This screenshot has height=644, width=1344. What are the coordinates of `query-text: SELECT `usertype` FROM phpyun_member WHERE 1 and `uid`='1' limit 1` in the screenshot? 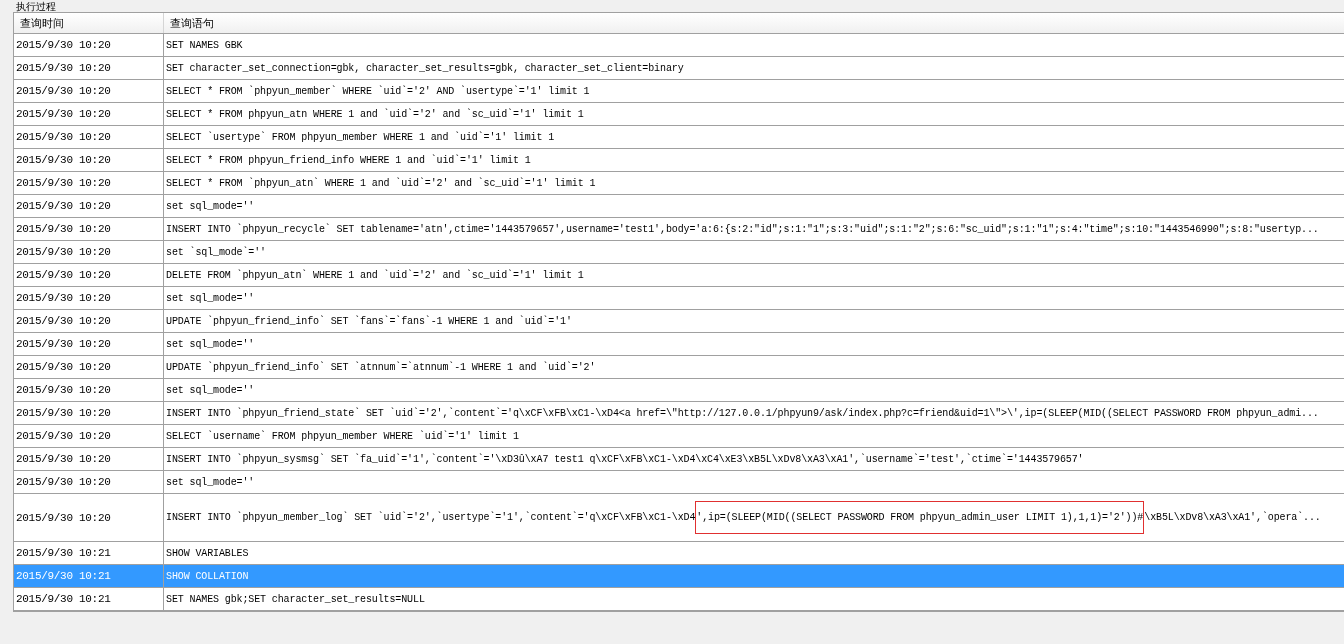 It's located at (360, 137).